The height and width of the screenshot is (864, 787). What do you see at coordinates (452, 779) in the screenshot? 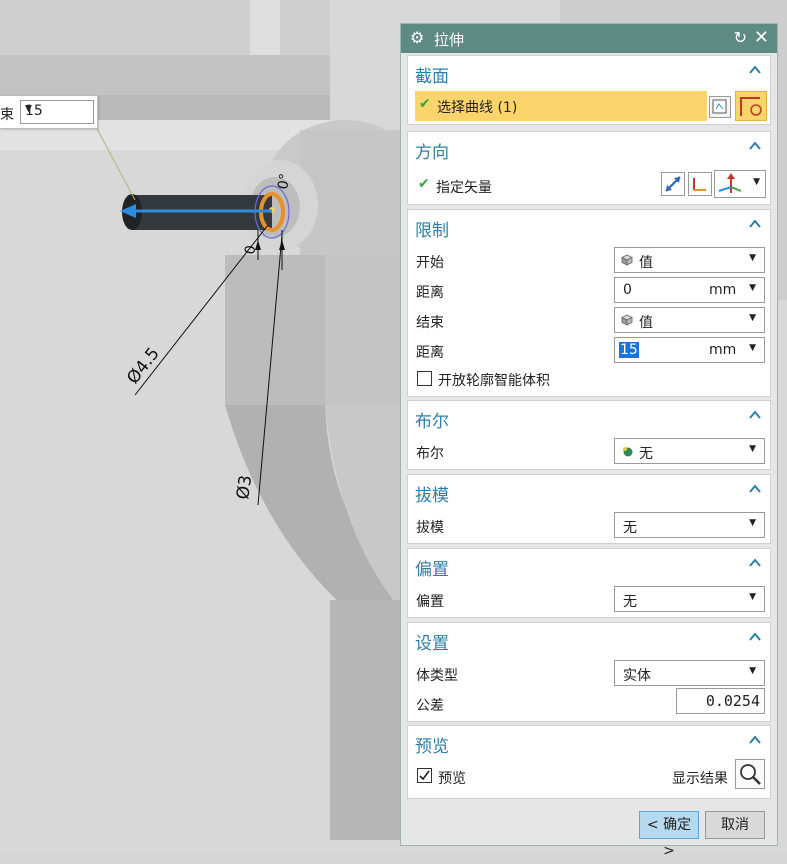
I see `preview-label: 预览` at bounding box center [452, 779].